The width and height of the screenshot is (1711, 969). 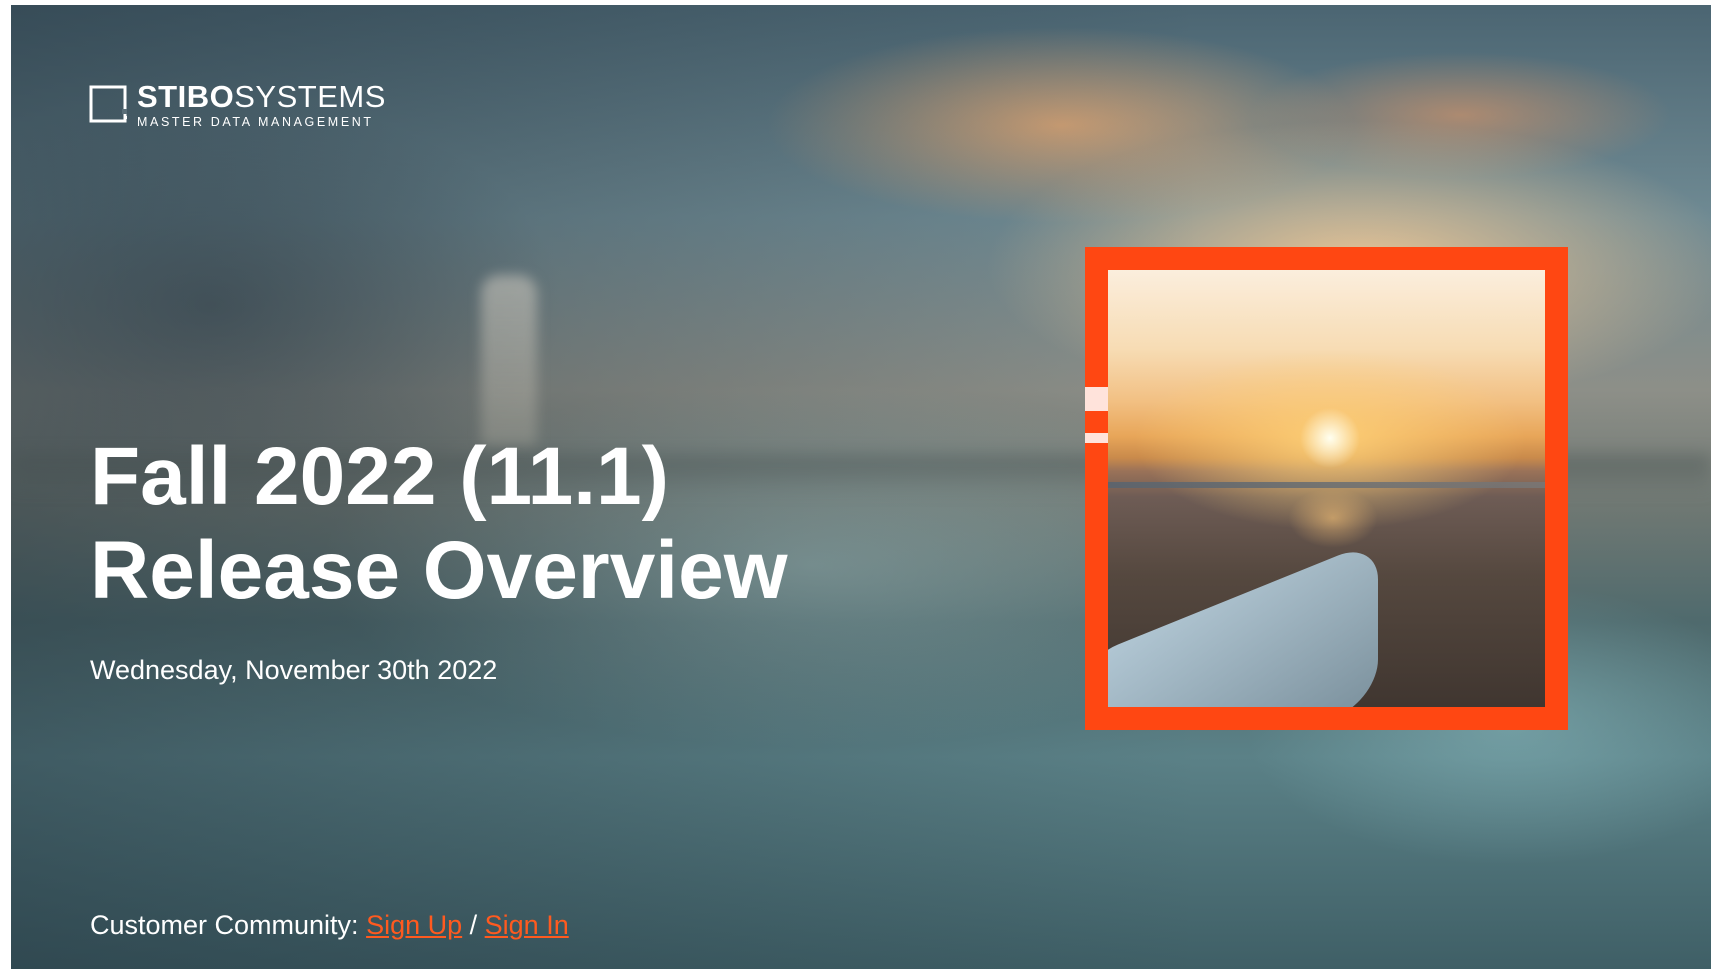 I want to click on sunset-beach-photo, so click(x=1326, y=488).